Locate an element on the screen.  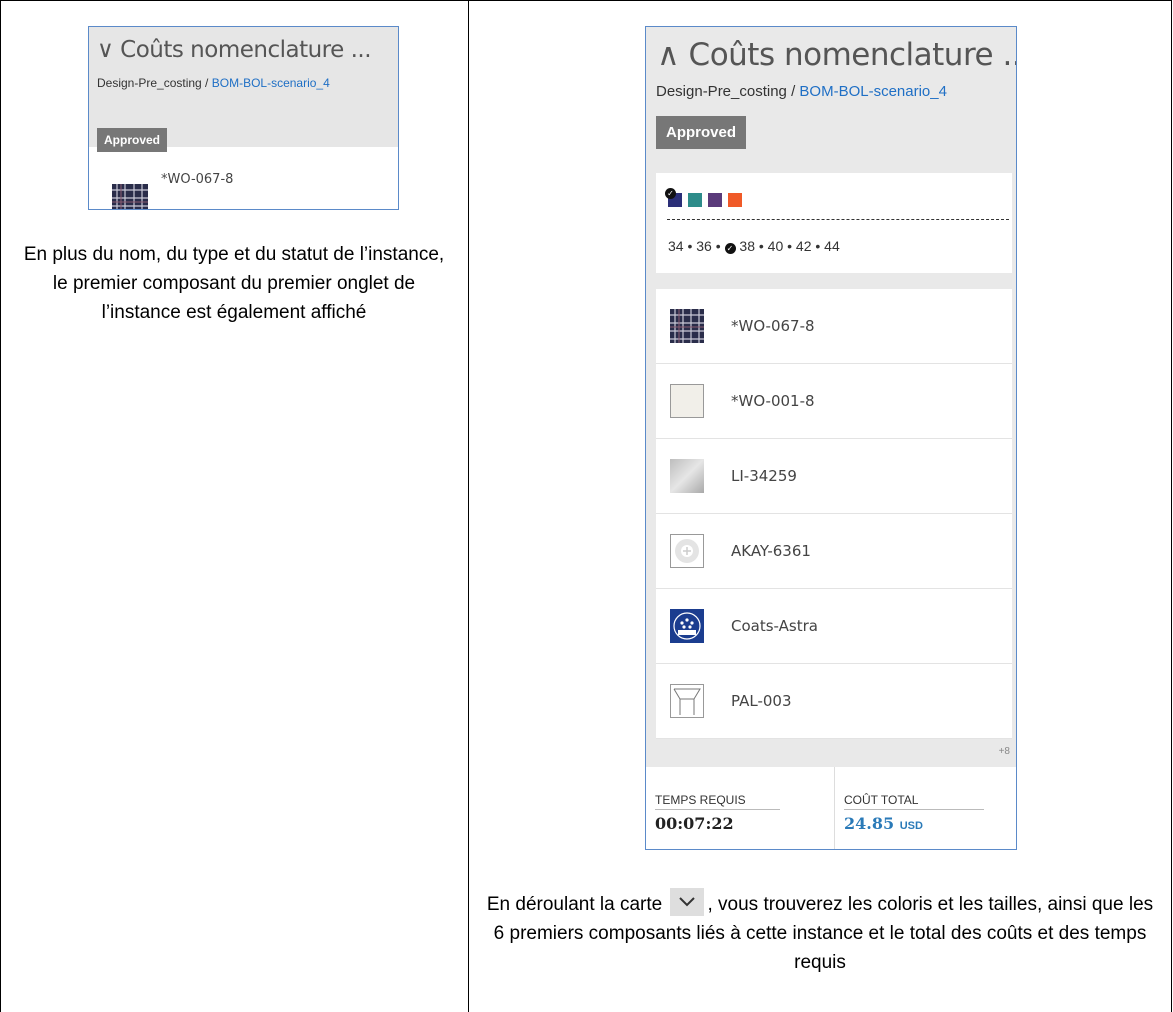
dashed-divider is located at coordinates (838, 219).